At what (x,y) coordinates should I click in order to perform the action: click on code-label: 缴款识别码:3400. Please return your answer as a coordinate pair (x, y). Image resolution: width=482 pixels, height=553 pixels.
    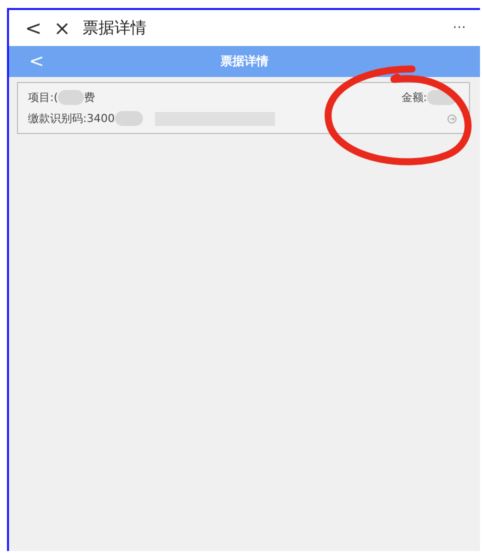
    Looking at the image, I should click on (71, 118).